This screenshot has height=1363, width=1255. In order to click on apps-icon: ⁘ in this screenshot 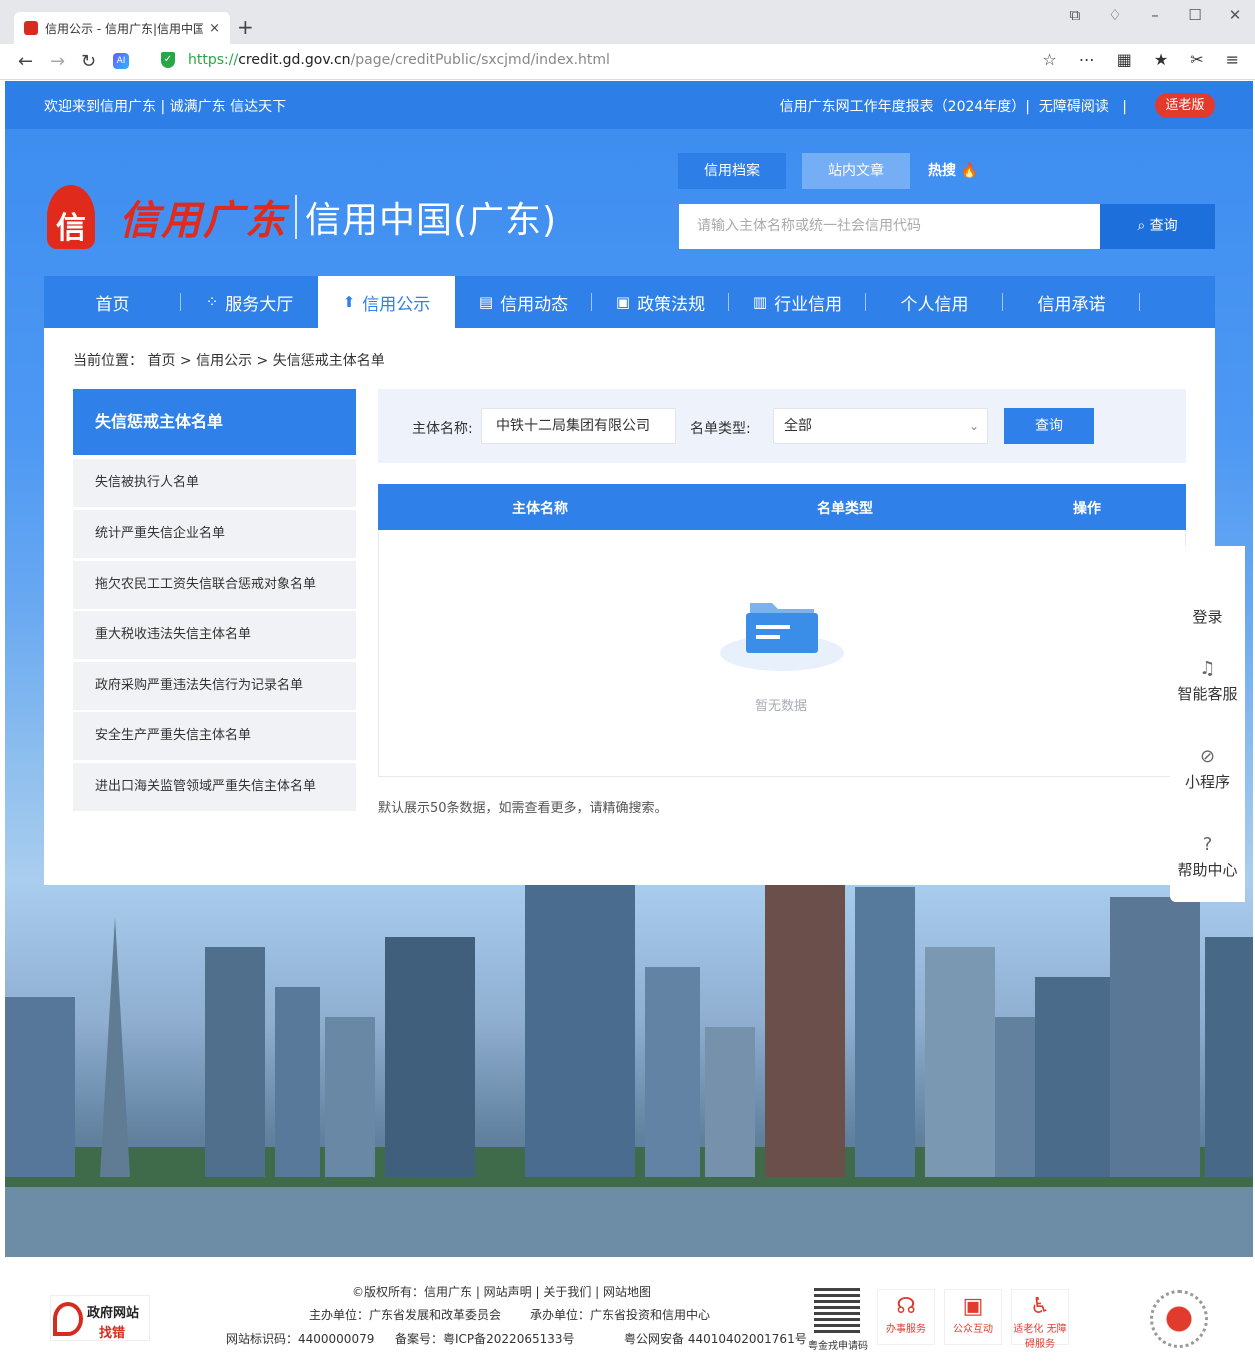, I will do `click(212, 302)`.